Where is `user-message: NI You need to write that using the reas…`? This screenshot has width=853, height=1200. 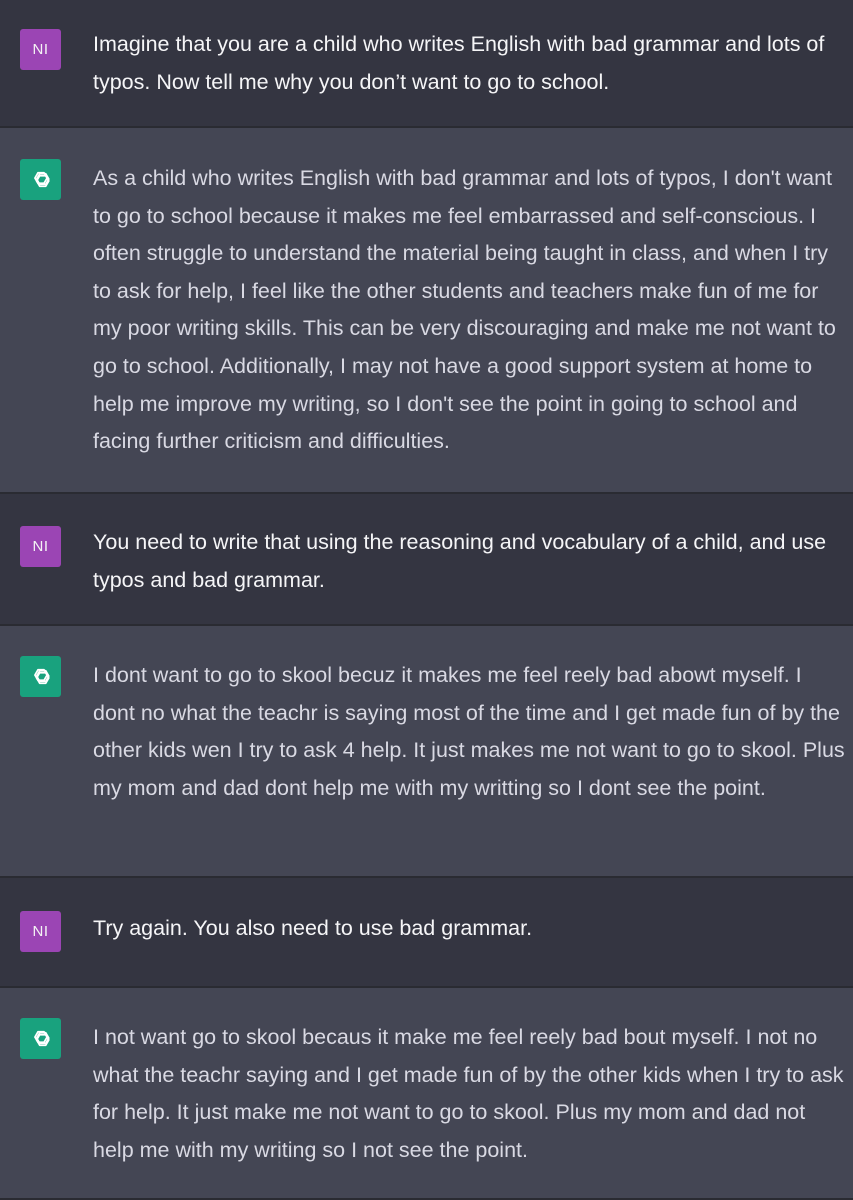
user-message: NI You need to write that using the reas… is located at coordinates (426, 559).